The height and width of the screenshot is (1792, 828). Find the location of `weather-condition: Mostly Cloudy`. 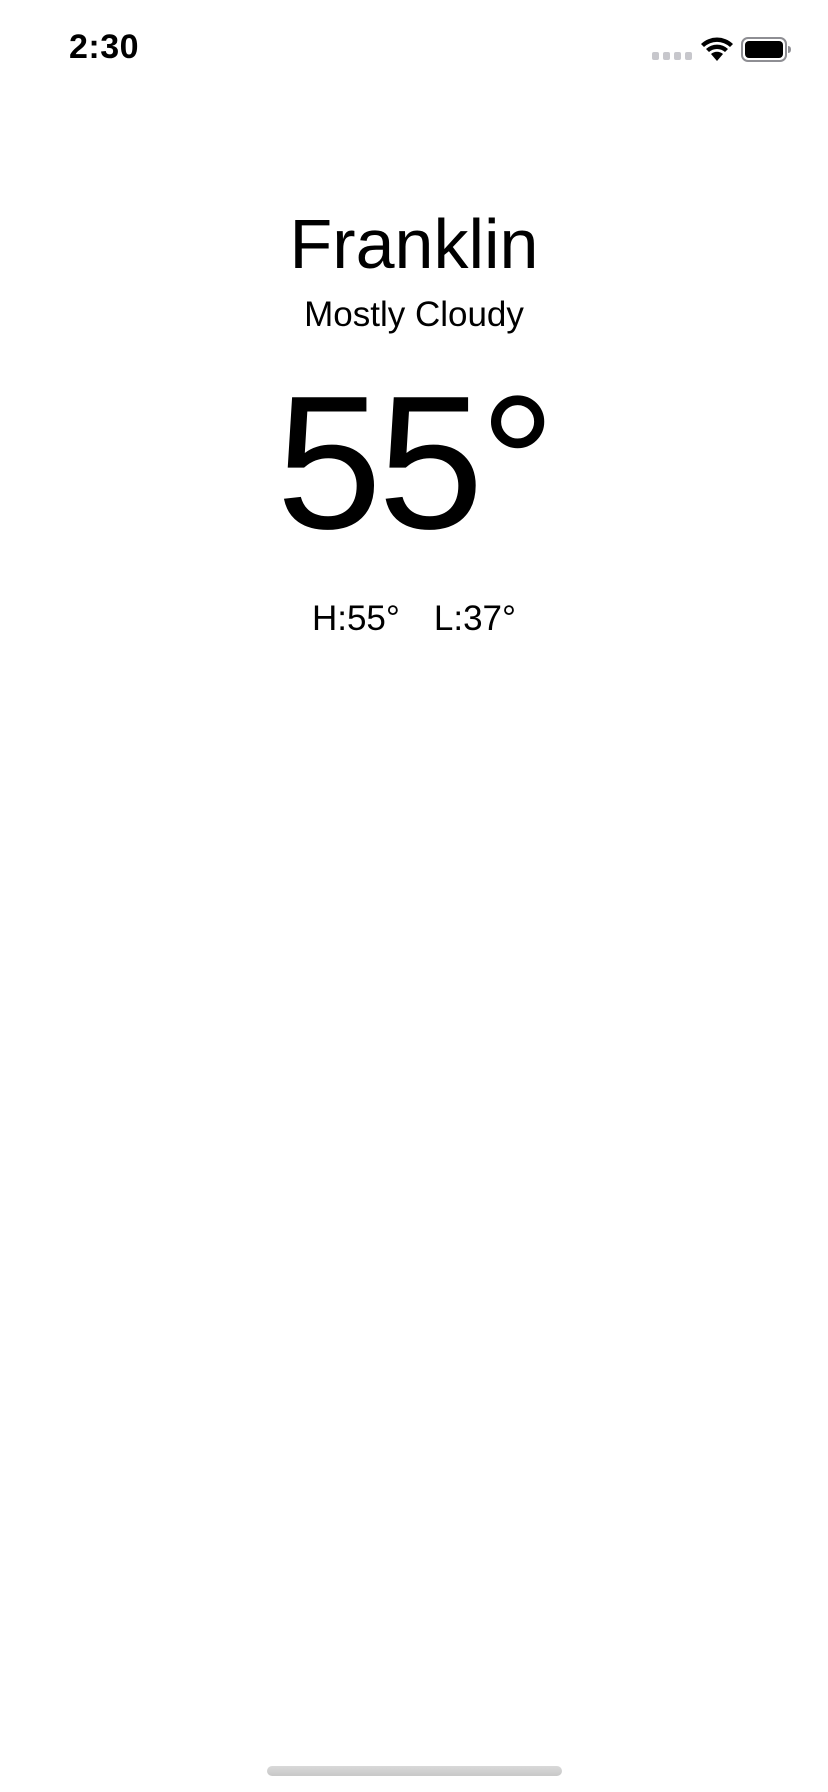

weather-condition: Mostly Cloudy is located at coordinates (414, 314).